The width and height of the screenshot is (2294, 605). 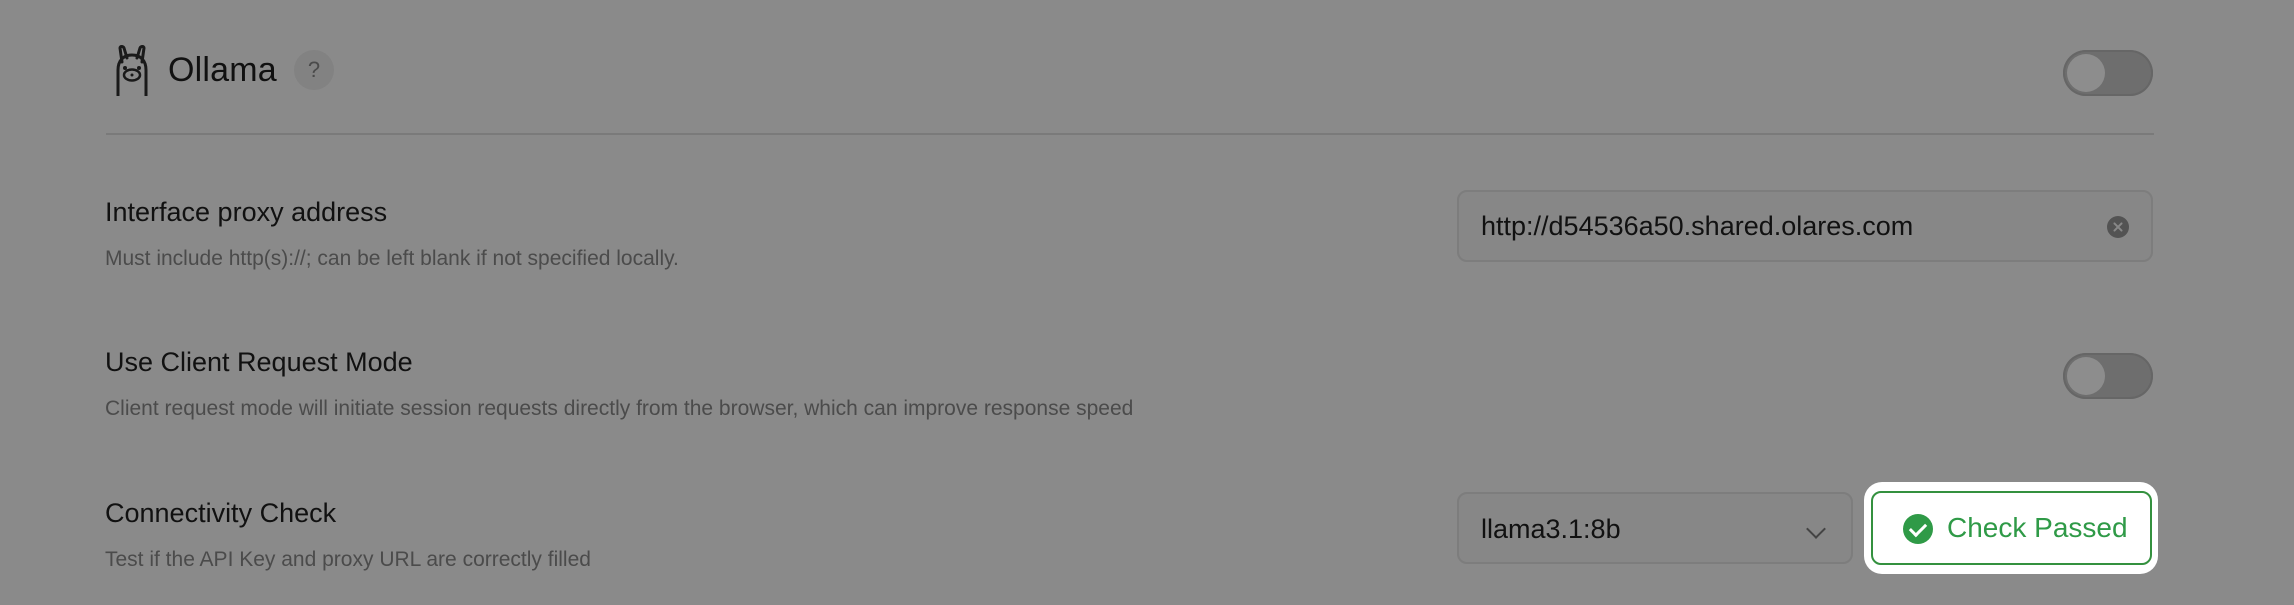 What do you see at coordinates (1791, 226) in the screenshot?
I see `proxy-address-input` at bounding box center [1791, 226].